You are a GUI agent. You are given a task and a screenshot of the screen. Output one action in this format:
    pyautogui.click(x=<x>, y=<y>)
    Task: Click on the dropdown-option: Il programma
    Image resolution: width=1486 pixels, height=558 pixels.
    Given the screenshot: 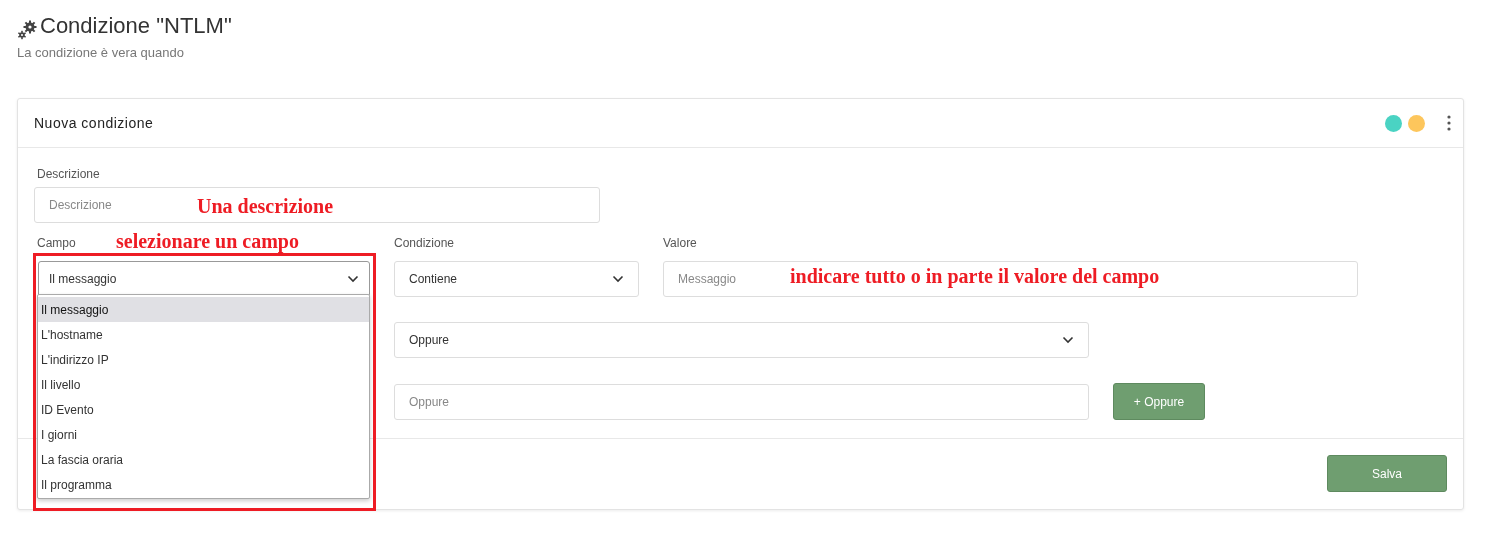 What is the action you would take?
    pyautogui.click(x=203, y=484)
    